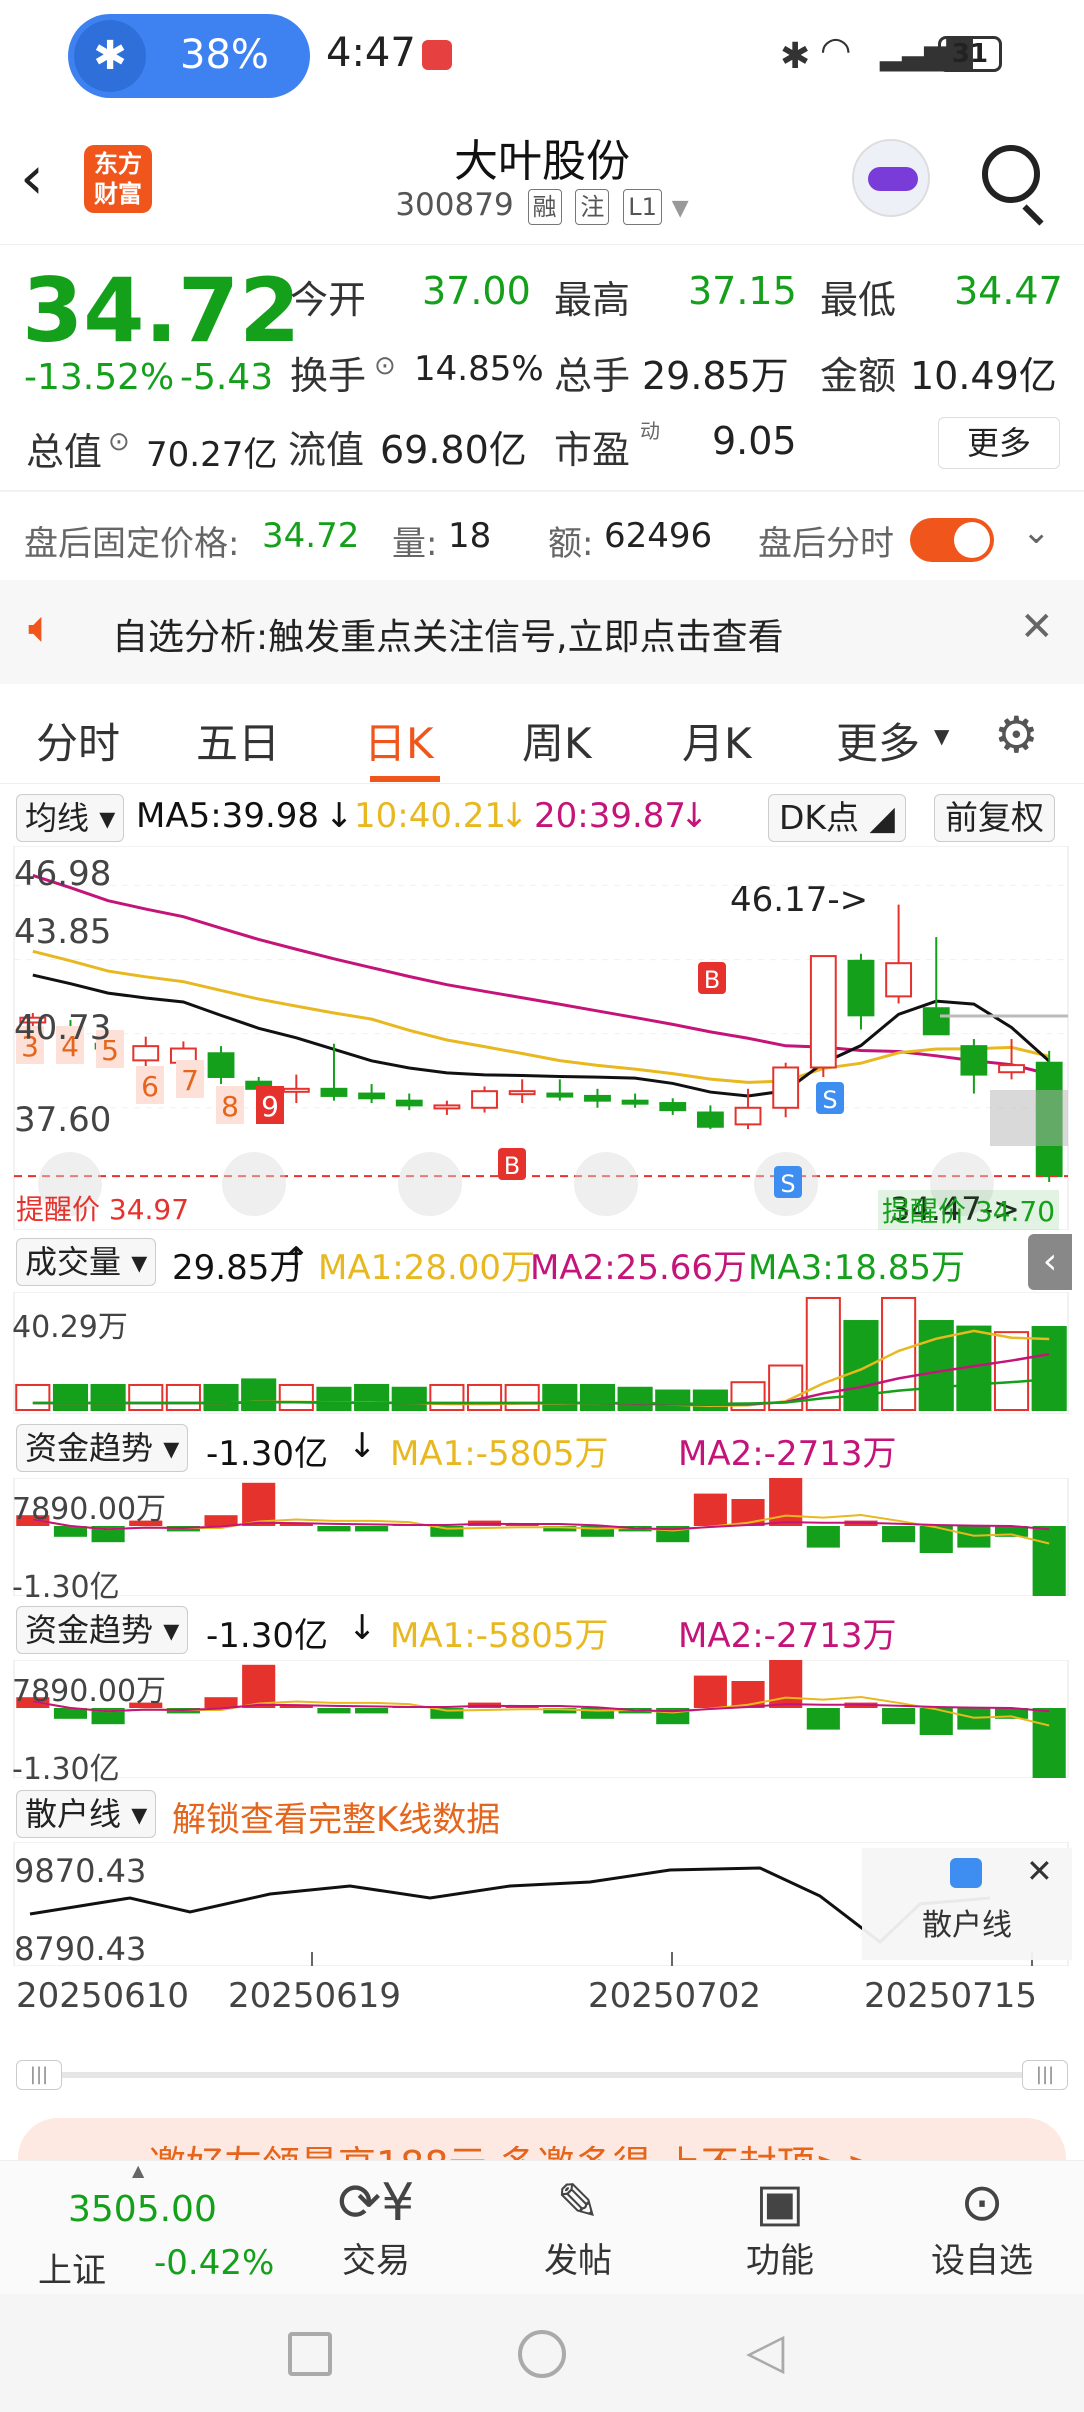 The image size is (1084, 2412). What do you see at coordinates (967, 1904) in the screenshot?
I see `retail-popup: 散户线 ✕` at bounding box center [967, 1904].